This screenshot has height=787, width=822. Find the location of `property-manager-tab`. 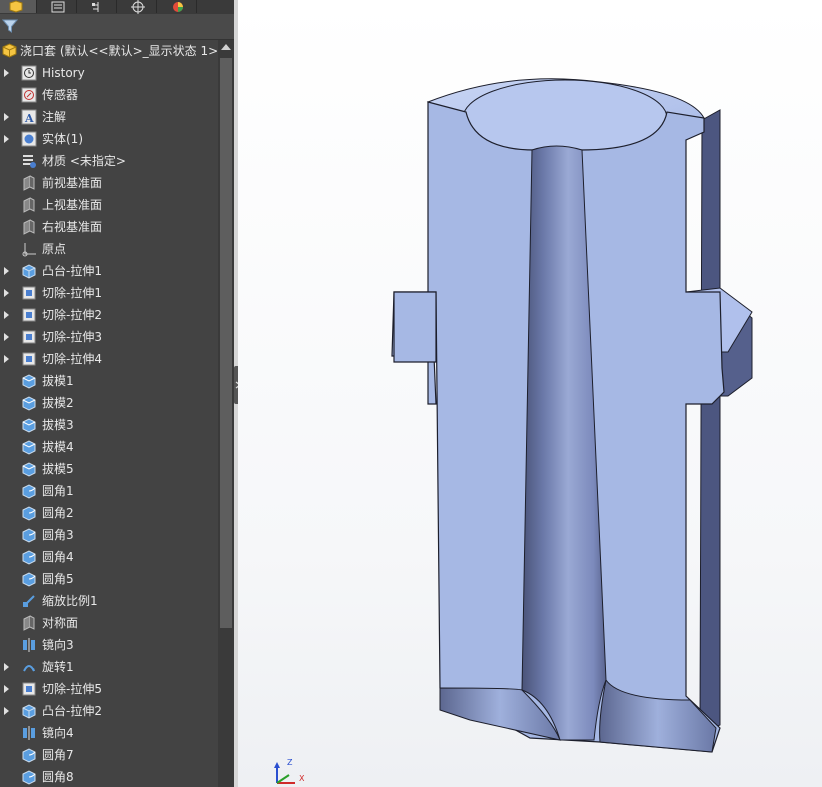

property-manager-tab is located at coordinates (58, 6).